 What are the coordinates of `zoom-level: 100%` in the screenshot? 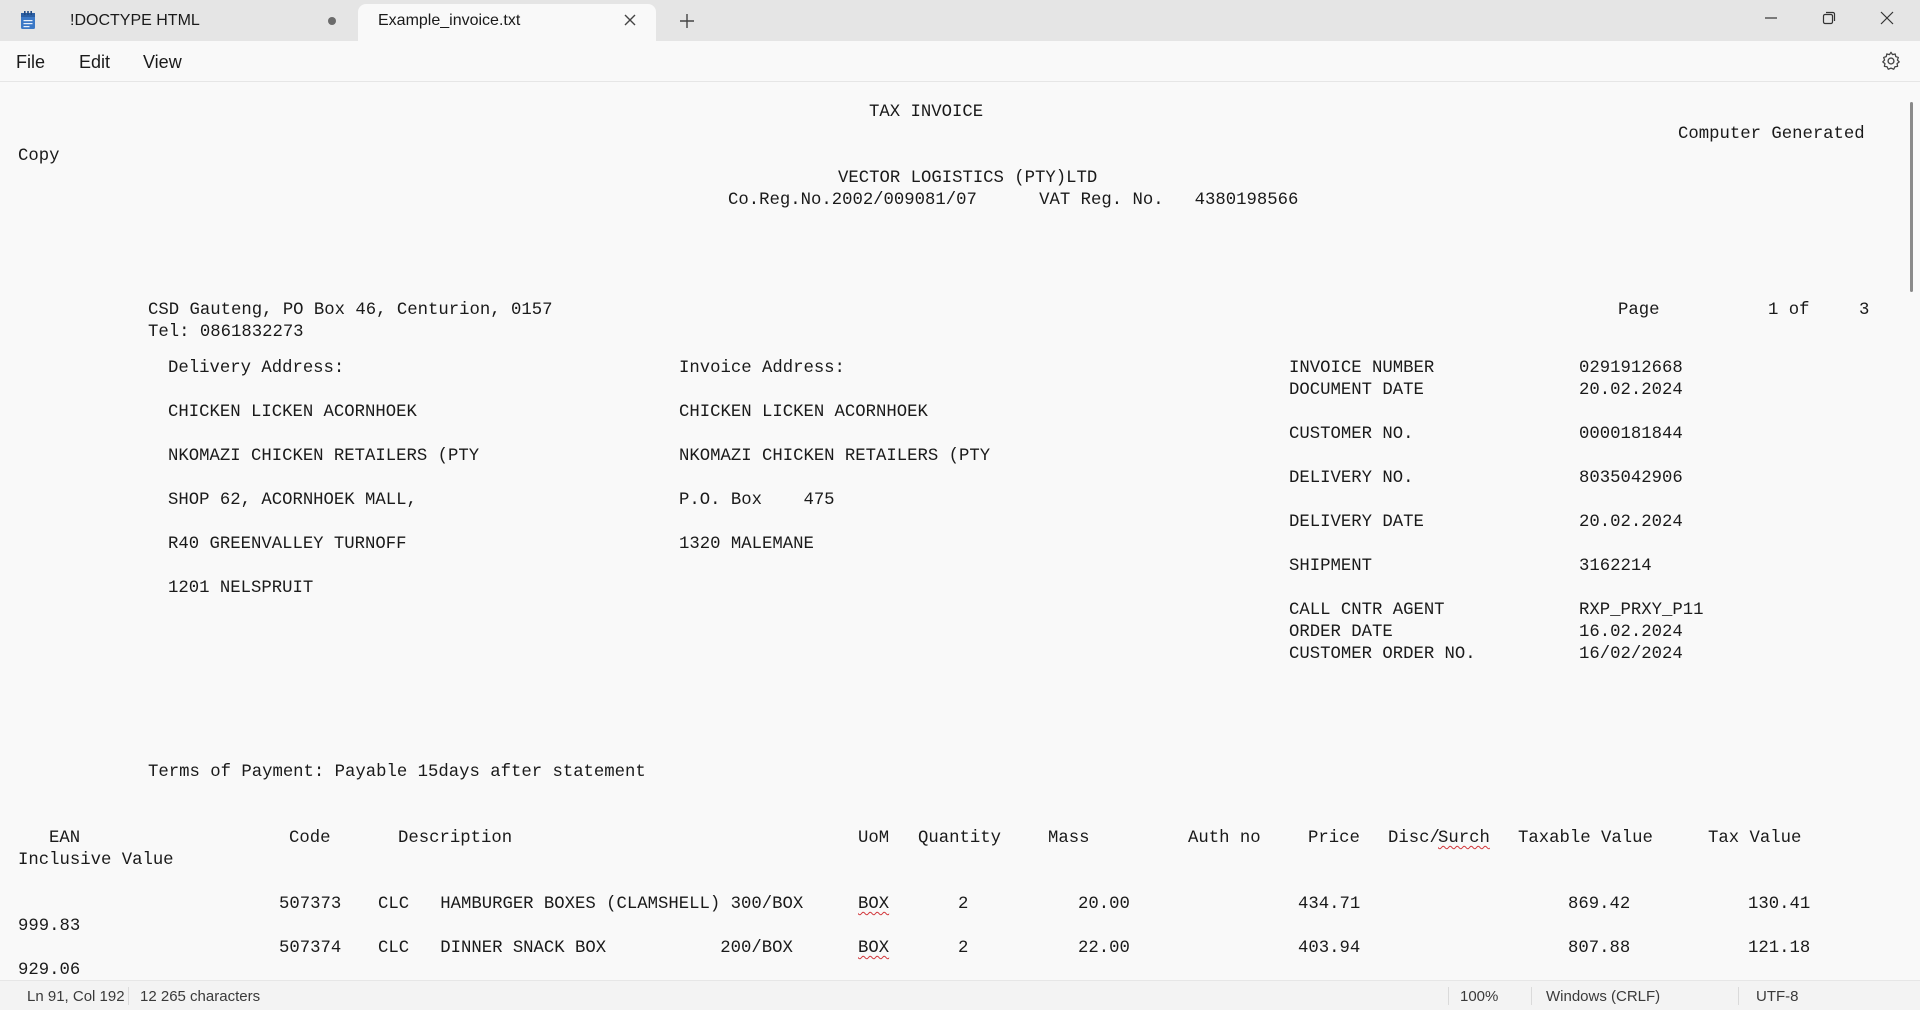 It's located at (1479, 996).